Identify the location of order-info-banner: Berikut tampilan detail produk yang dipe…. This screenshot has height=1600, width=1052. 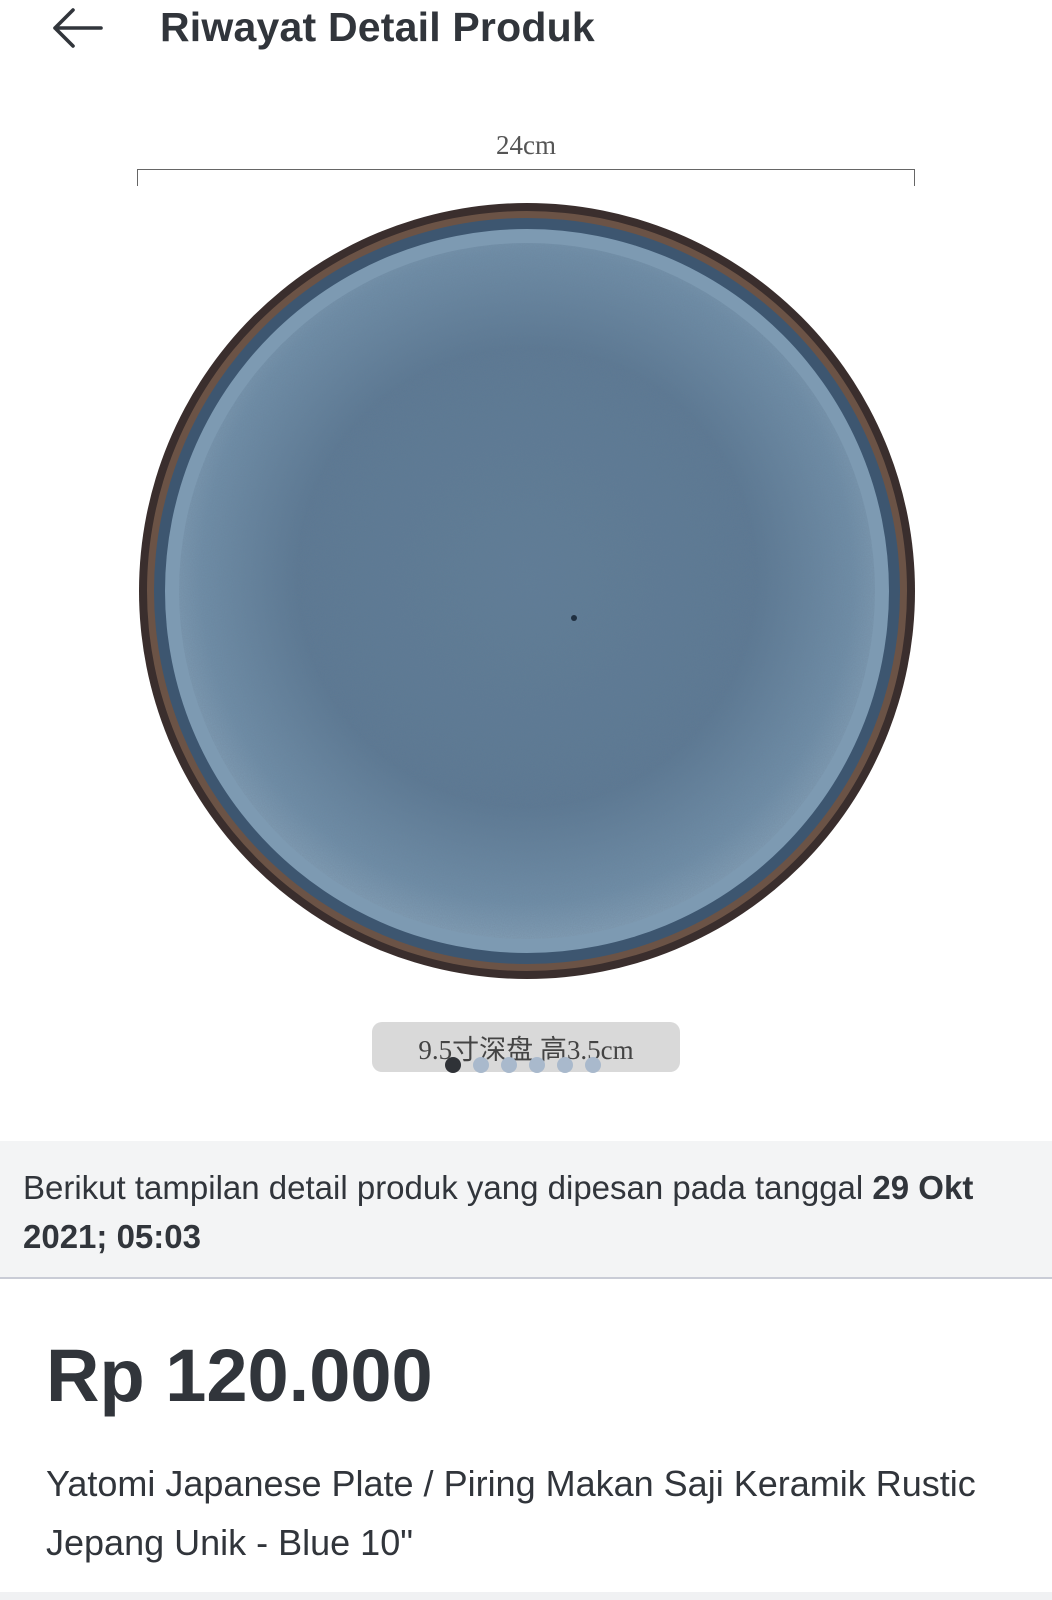
(526, 1210).